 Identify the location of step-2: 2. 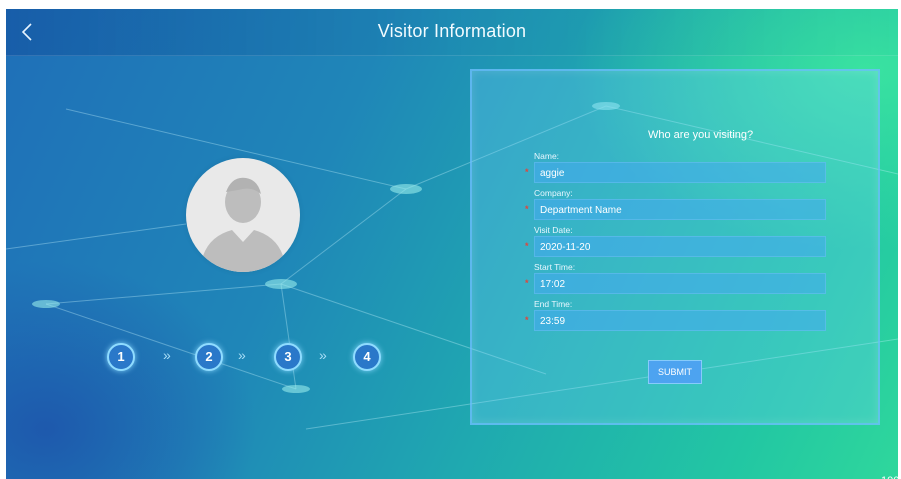
(209, 357).